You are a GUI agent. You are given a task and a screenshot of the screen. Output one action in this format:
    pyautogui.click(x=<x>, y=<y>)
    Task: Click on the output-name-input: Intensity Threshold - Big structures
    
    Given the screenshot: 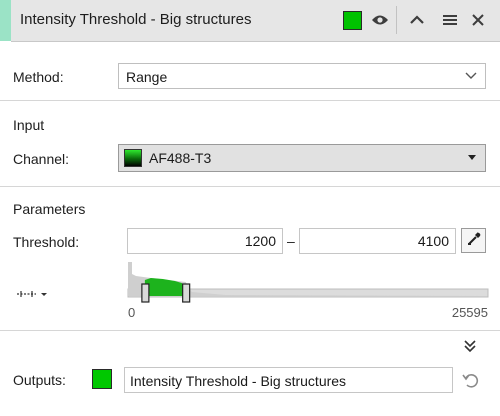 What is the action you would take?
    pyautogui.click(x=288, y=380)
    